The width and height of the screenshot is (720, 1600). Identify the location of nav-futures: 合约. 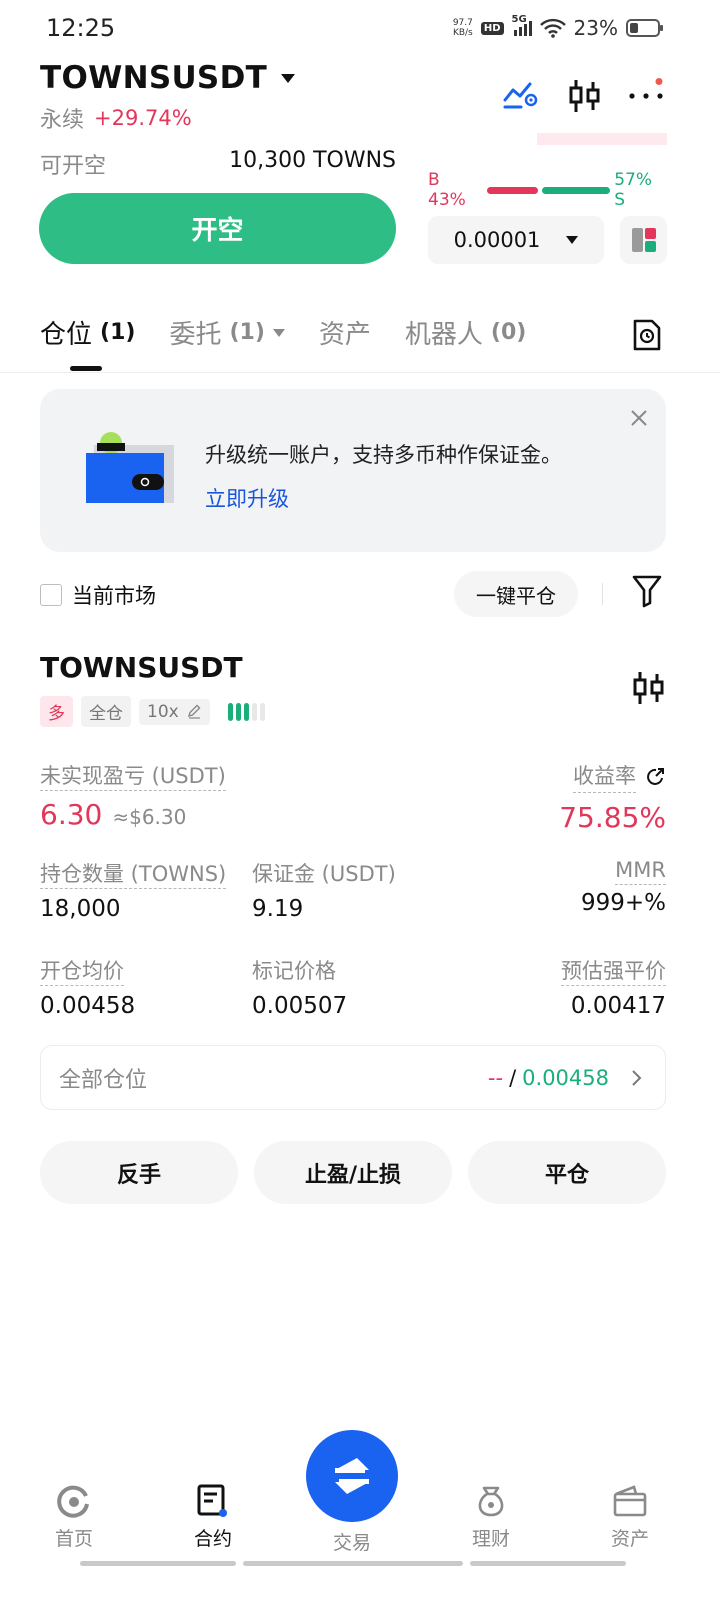
(213, 1517).